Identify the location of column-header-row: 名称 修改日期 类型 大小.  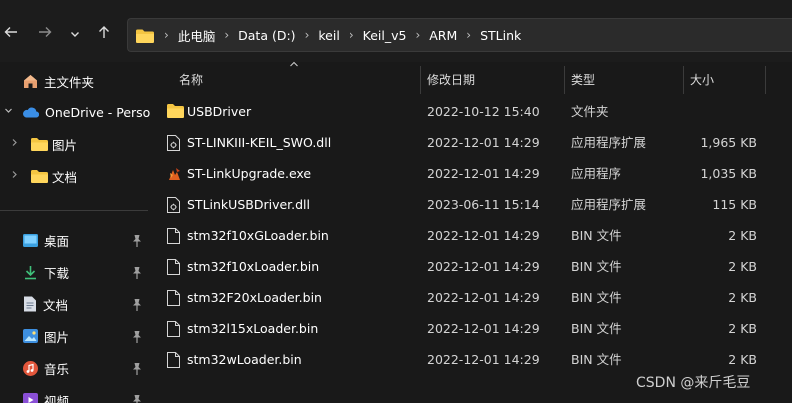
(470, 77).